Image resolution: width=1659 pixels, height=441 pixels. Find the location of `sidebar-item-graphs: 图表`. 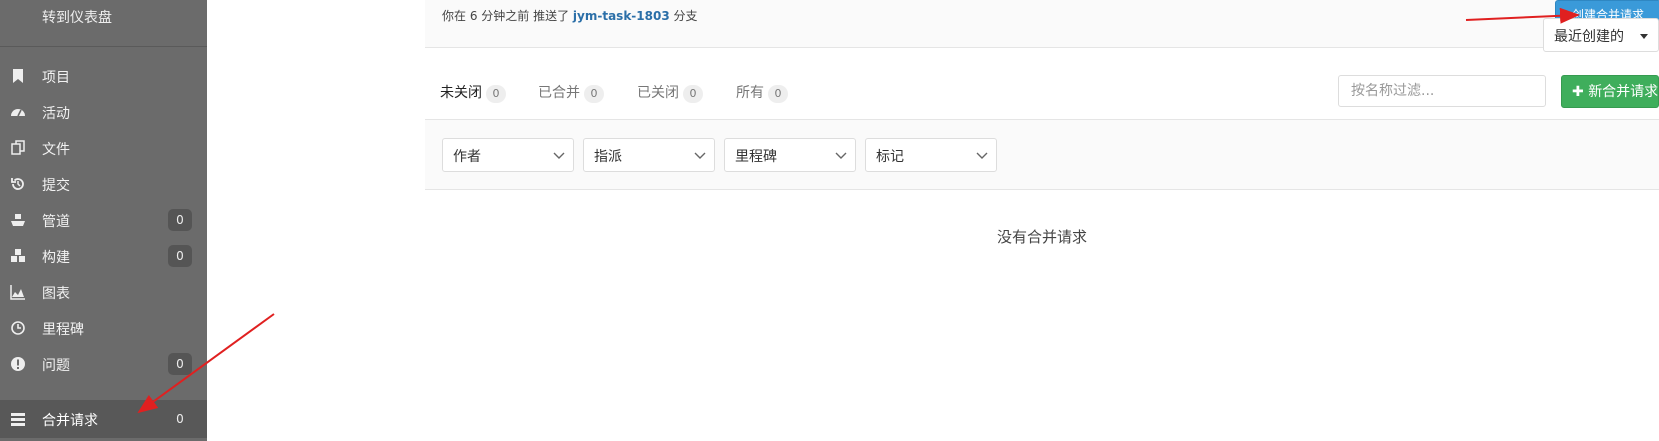

sidebar-item-graphs: 图表 is located at coordinates (103, 292).